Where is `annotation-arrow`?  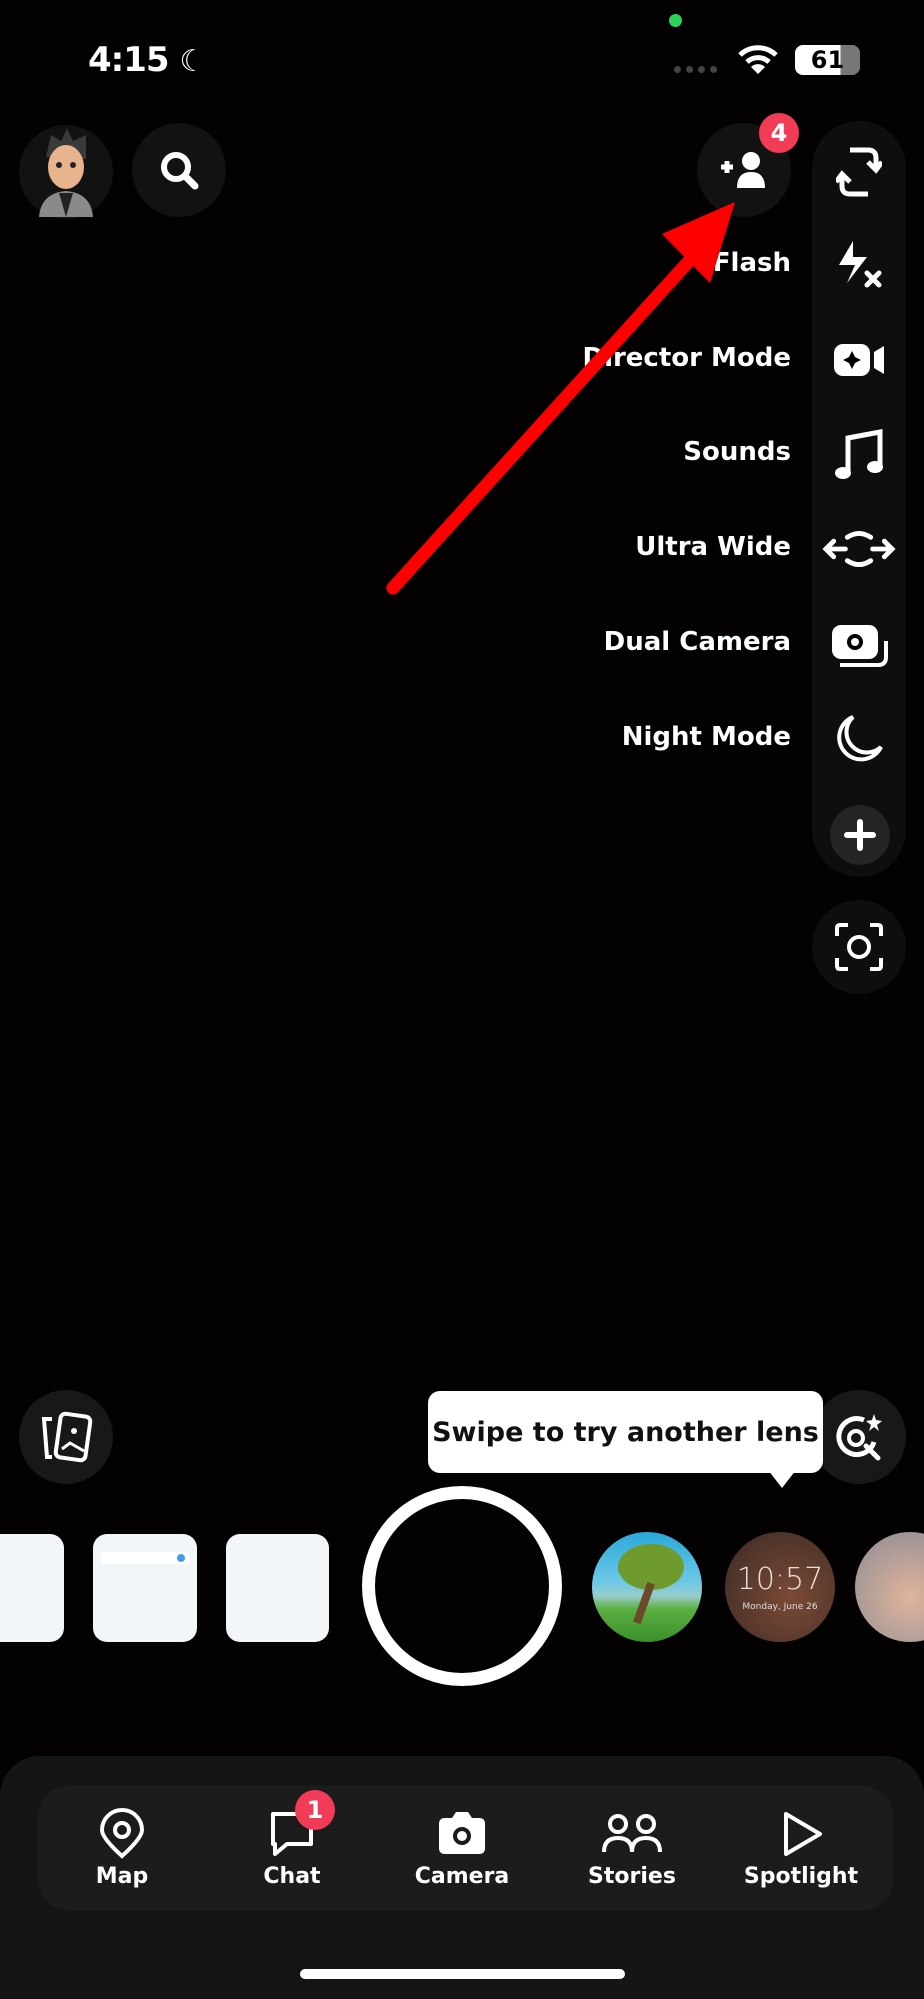
annotation-arrow is located at coordinates (560, 398).